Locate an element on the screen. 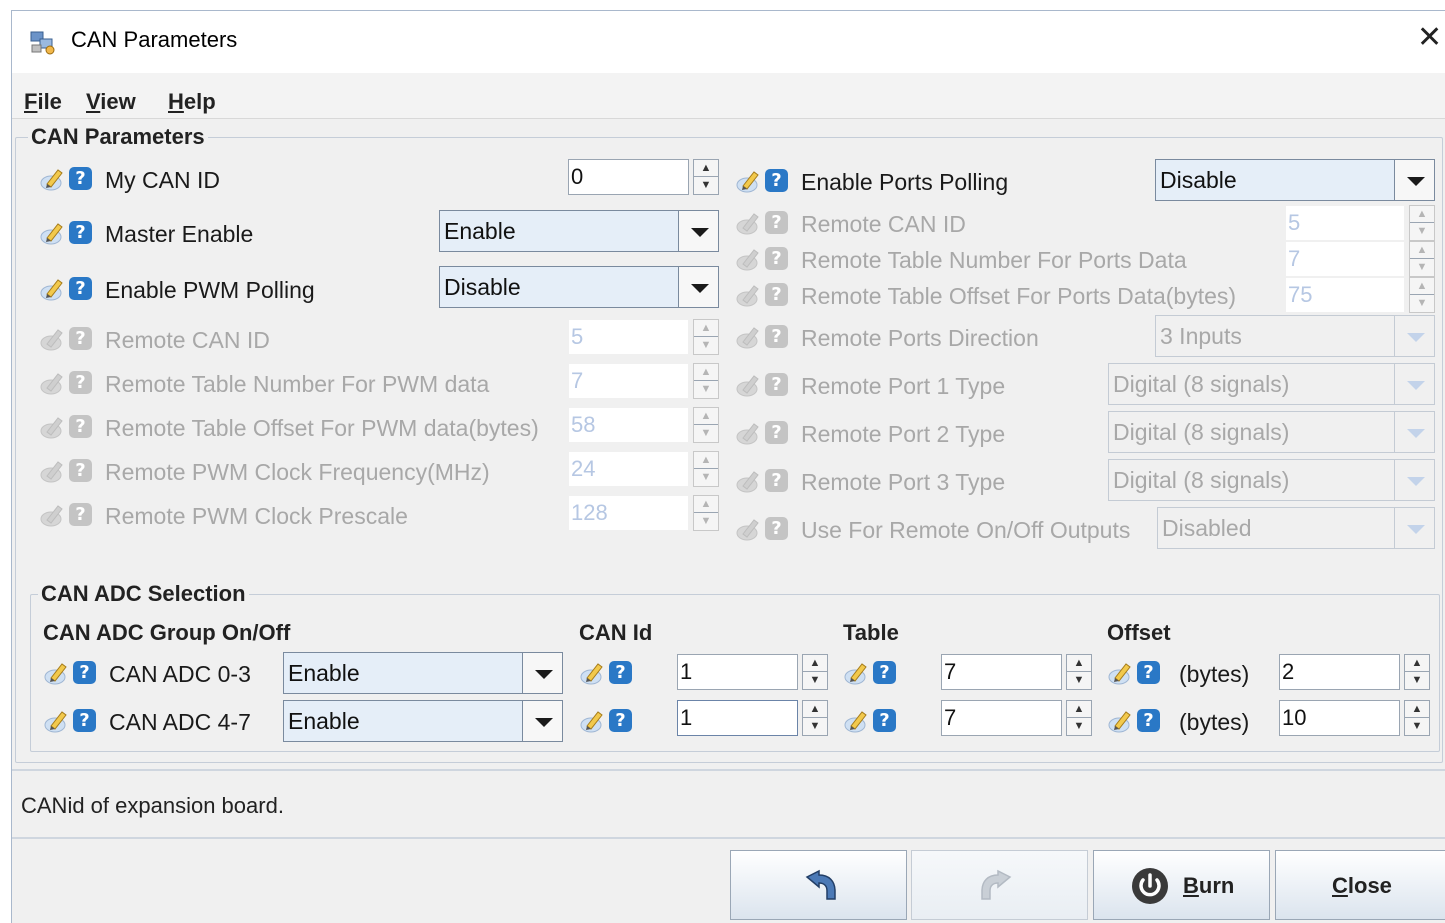 The image size is (1445, 923). adc-4-7-offset-unit: (bytes) is located at coordinates (1214, 722).